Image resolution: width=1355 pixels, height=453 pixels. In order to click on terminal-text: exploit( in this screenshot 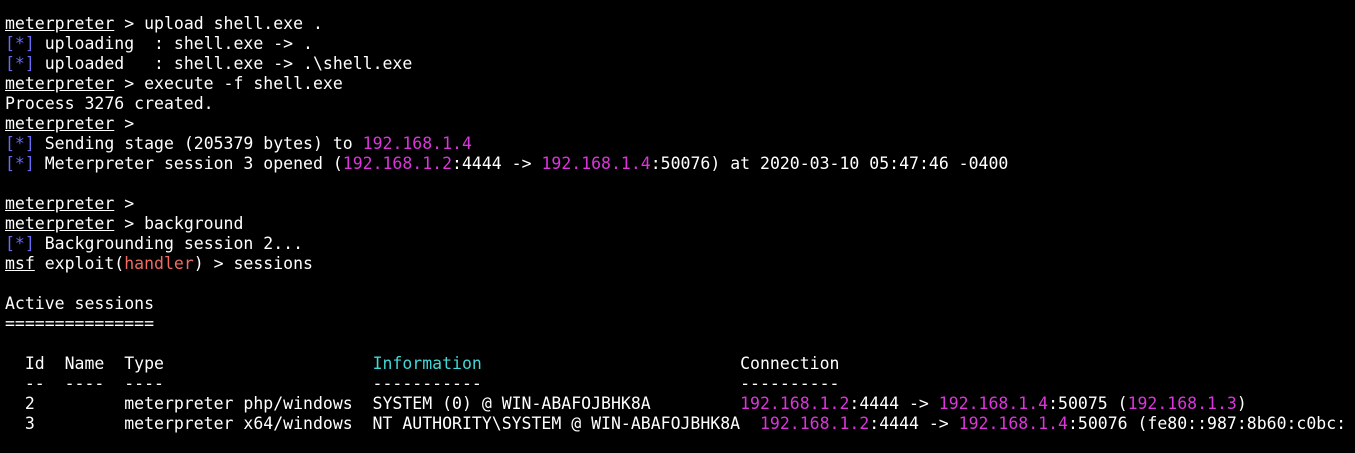, I will do `click(79, 263)`.